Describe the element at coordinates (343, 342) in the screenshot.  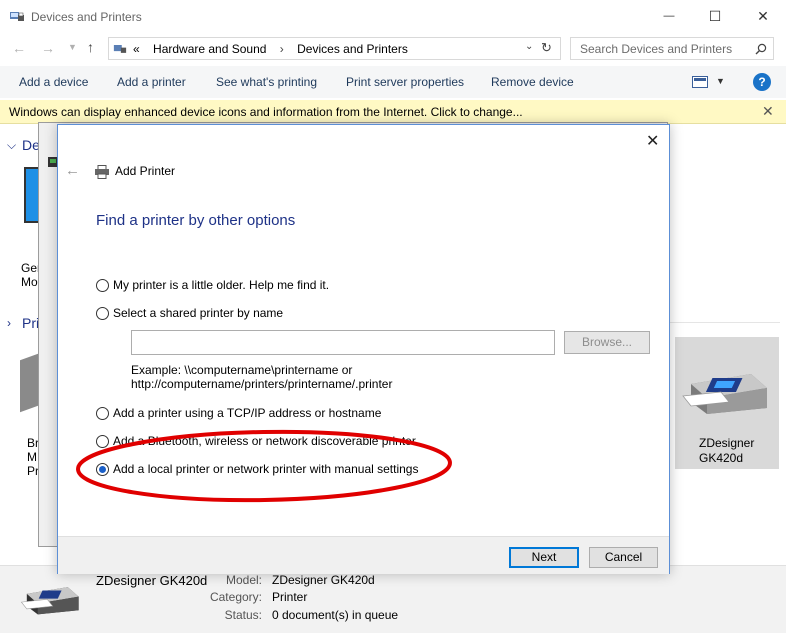
I see `shared-printer-name-field` at that location.